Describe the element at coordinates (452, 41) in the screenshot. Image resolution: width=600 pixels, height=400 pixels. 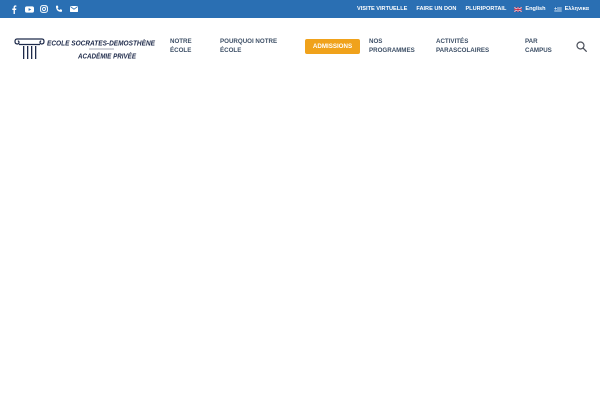
I see `nav-activites-line1: ACTIVITÉS` at that location.